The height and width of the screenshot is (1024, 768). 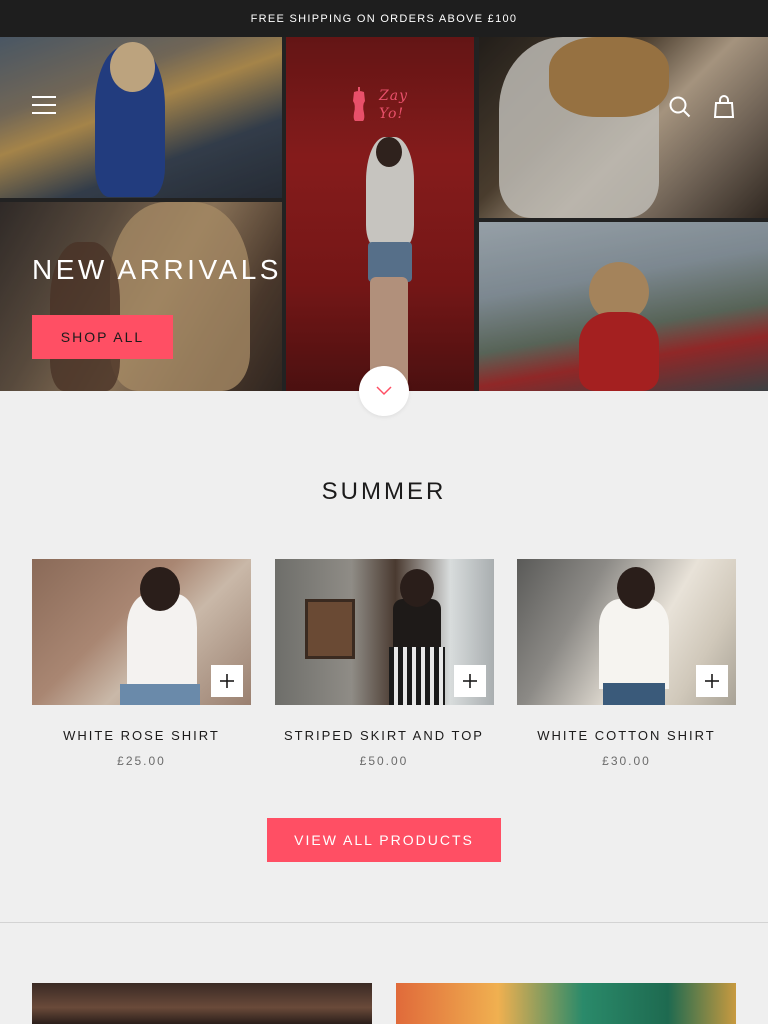 What do you see at coordinates (393, 96) in the screenshot?
I see `logo-text-line-1: Zay` at bounding box center [393, 96].